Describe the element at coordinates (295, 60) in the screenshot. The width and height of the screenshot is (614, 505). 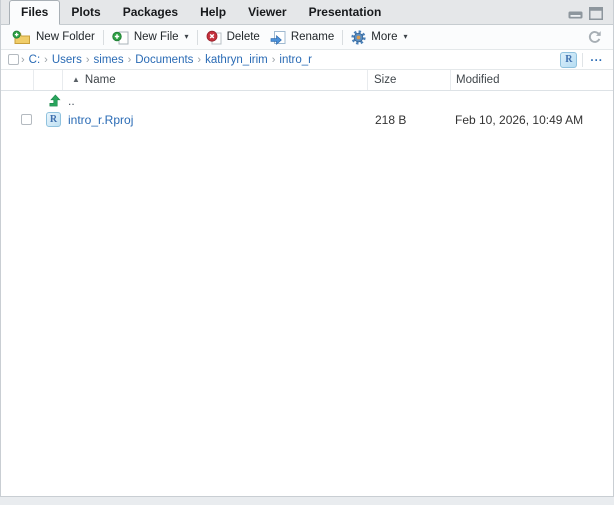
I see `breadcrumb-segment-intro-r: intro_r` at that location.